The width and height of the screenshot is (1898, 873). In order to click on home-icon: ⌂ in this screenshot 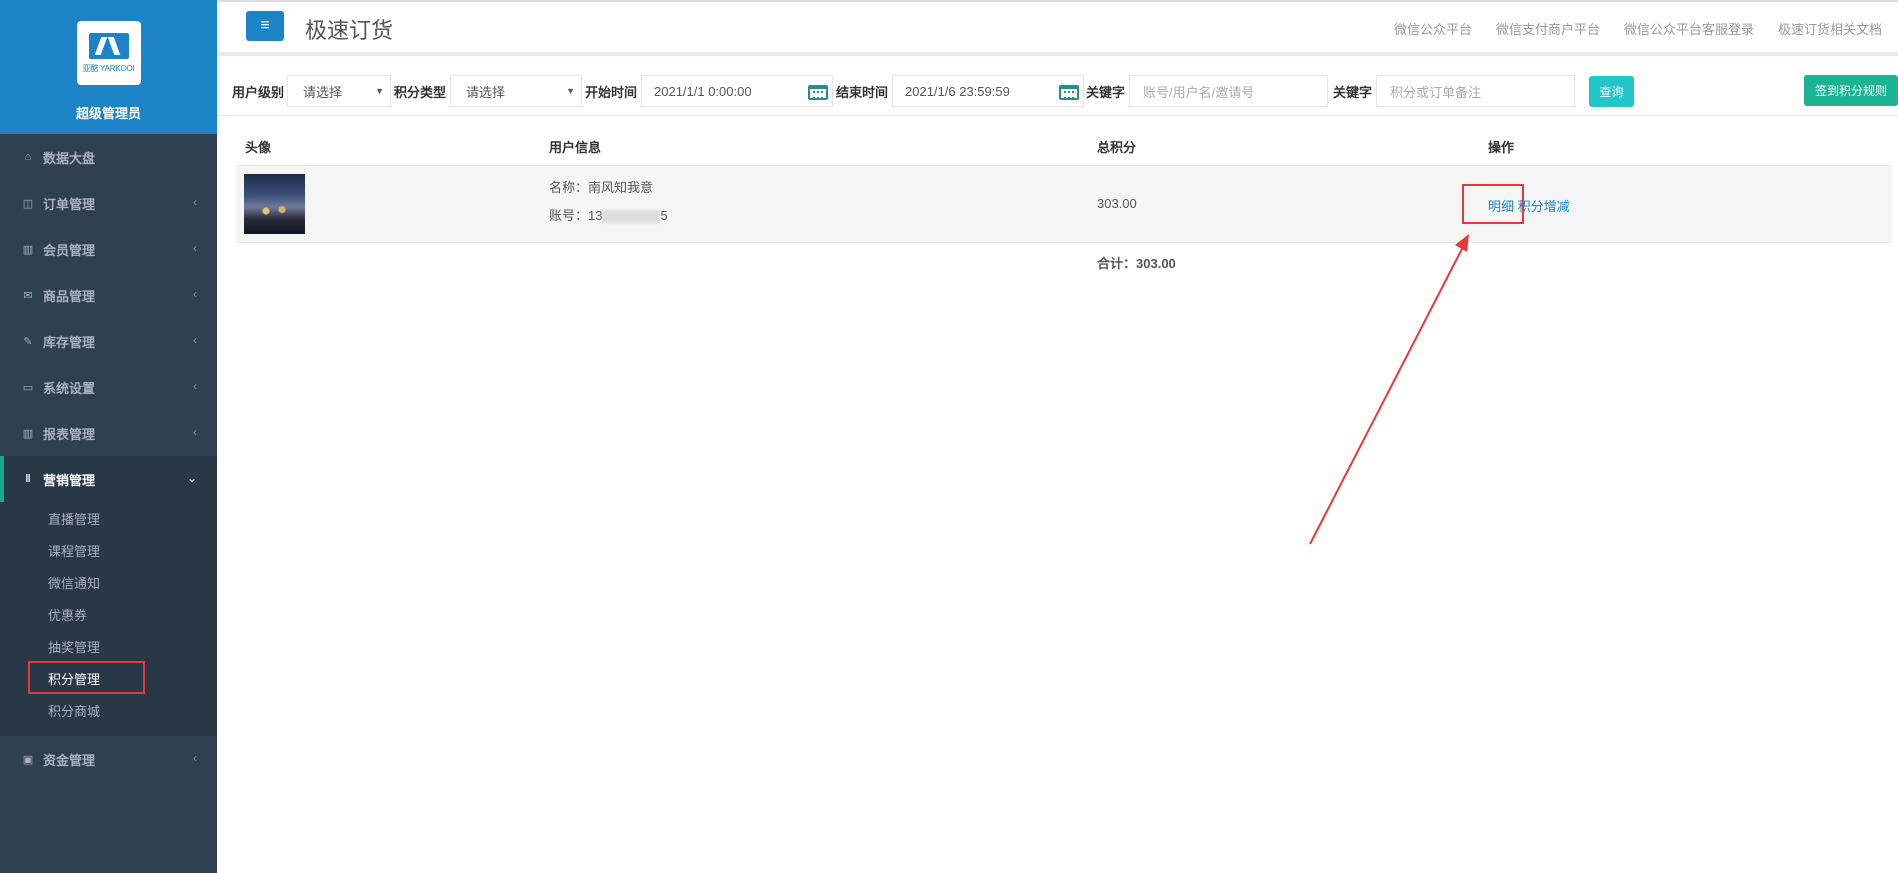, I will do `click(28, 157)`.